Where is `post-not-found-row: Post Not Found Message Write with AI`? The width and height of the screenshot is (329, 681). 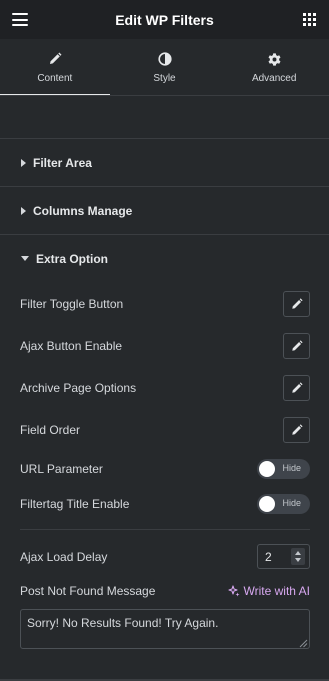
post-not-found-row: Post Not Found Message Write with AI is located at coordinates (165, 591).